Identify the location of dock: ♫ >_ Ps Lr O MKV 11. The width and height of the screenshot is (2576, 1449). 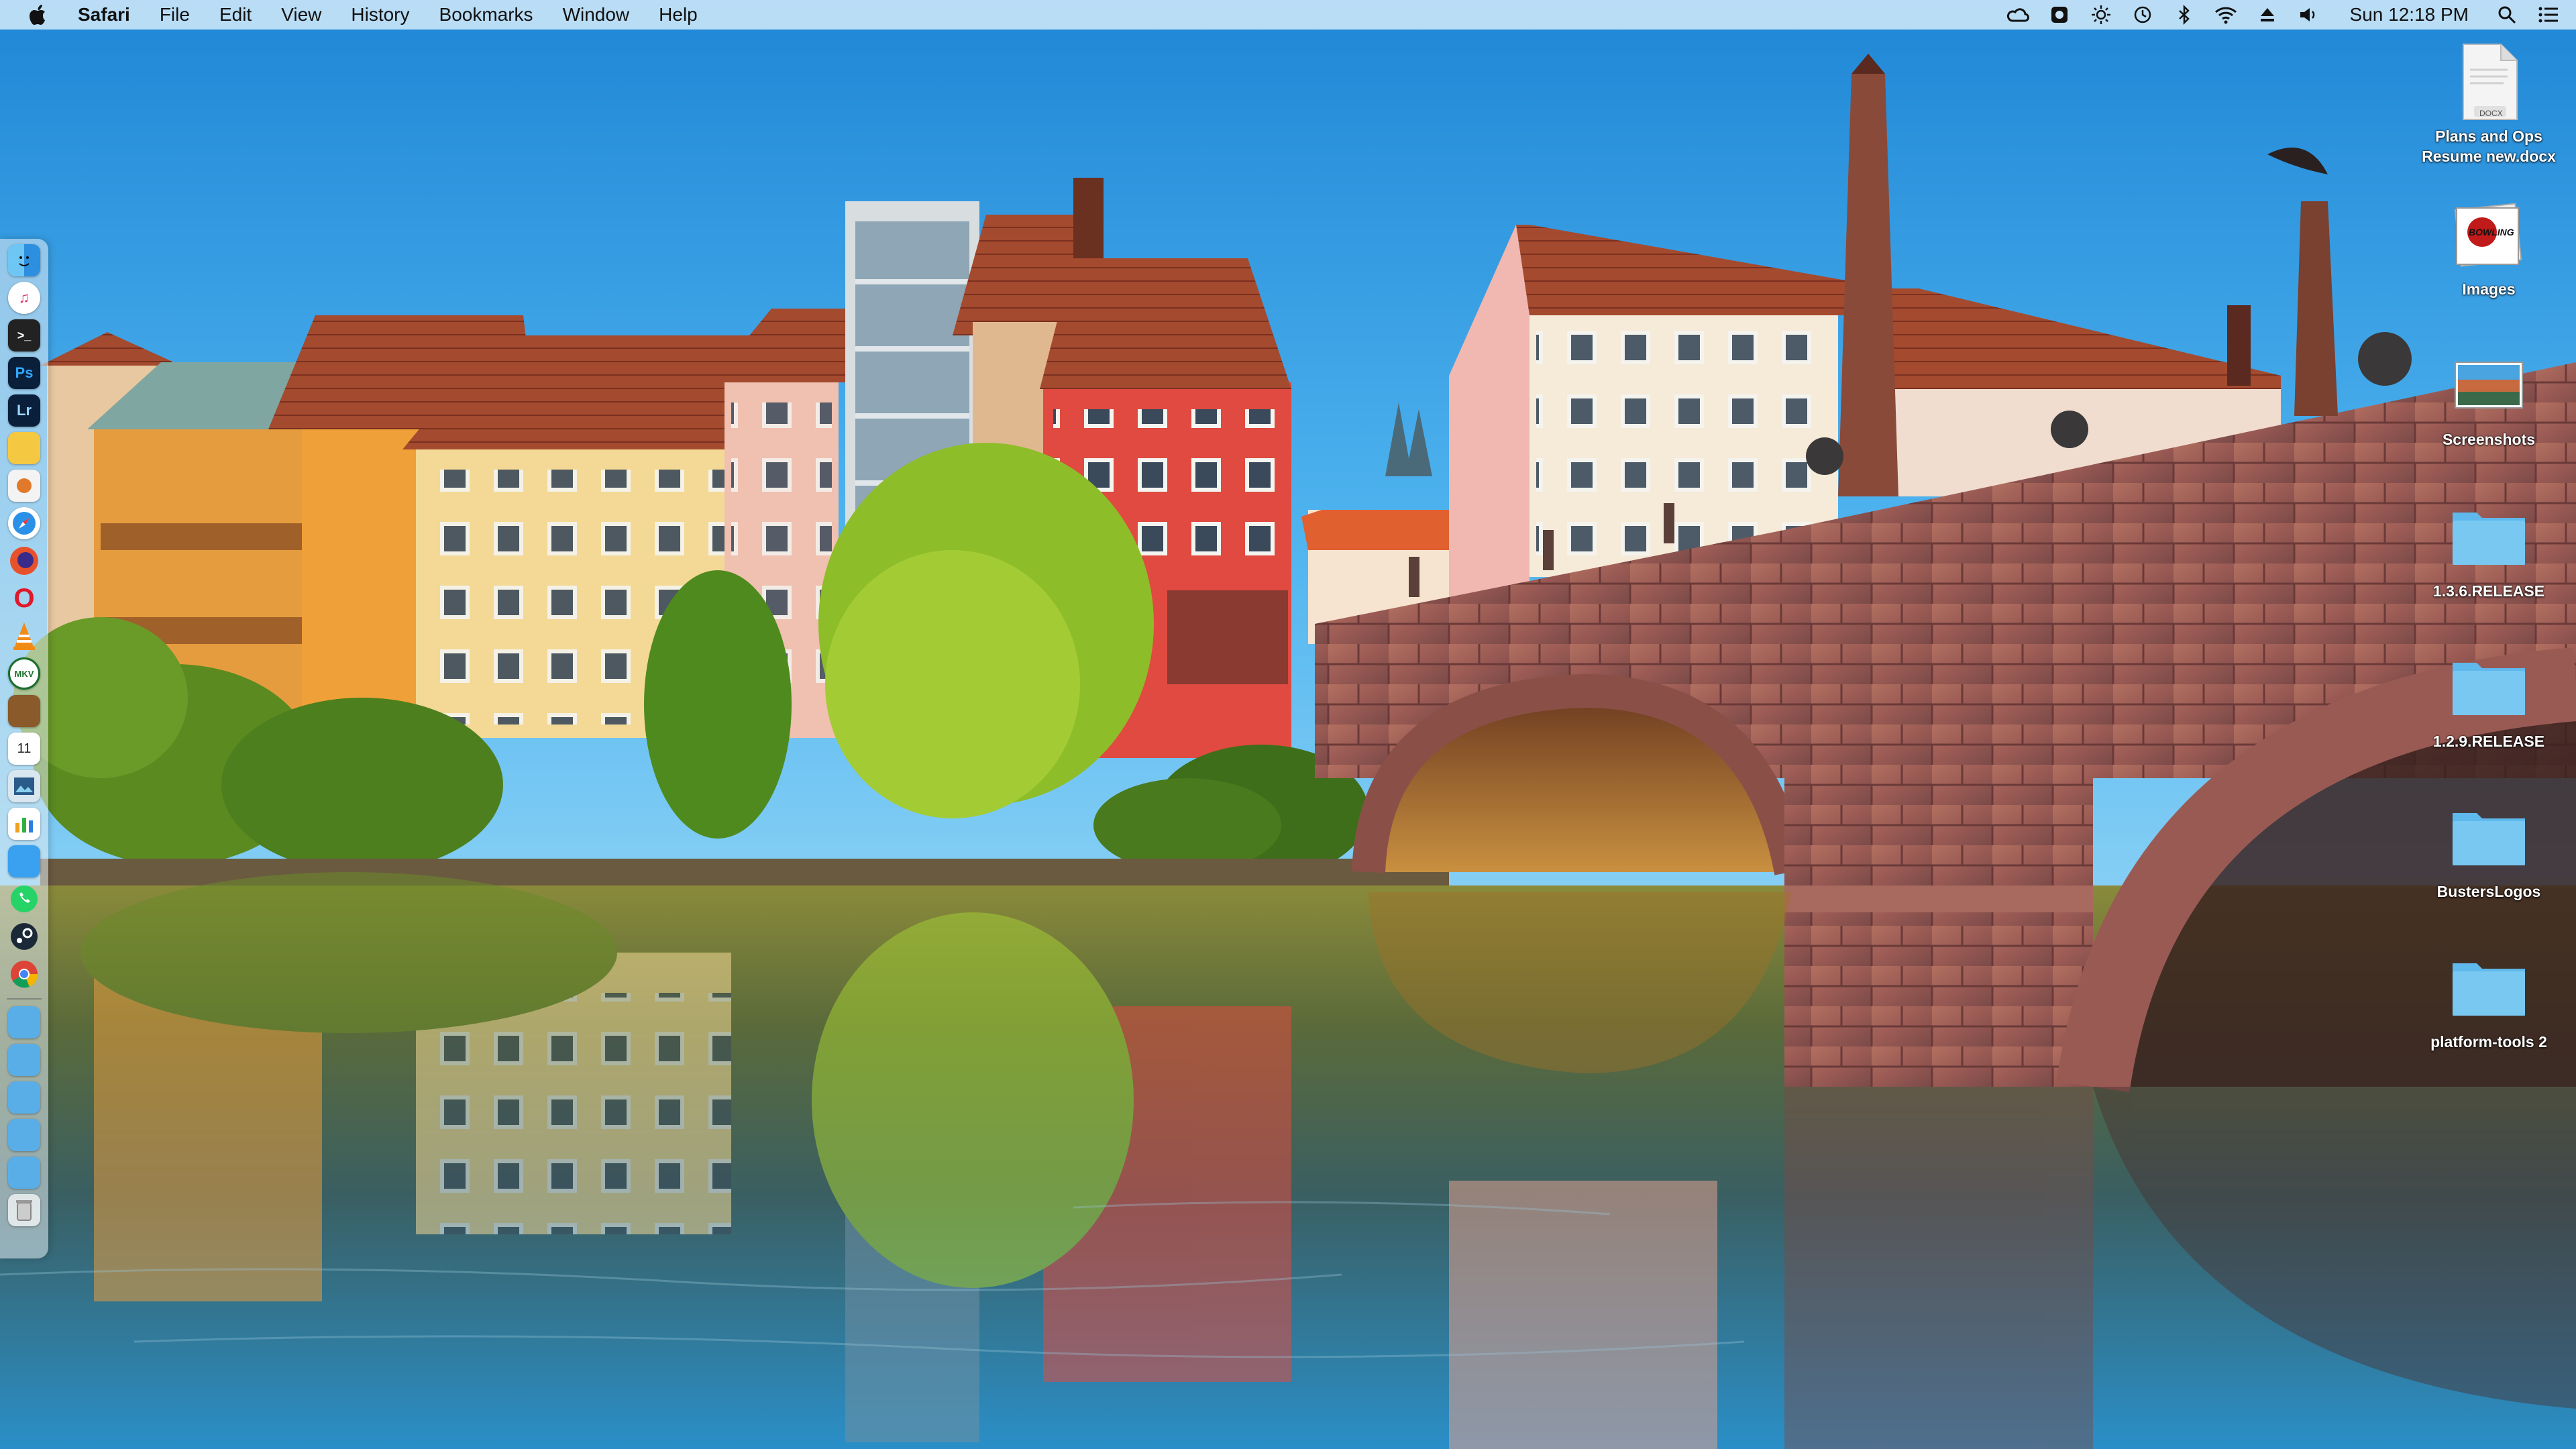
(24, 748).